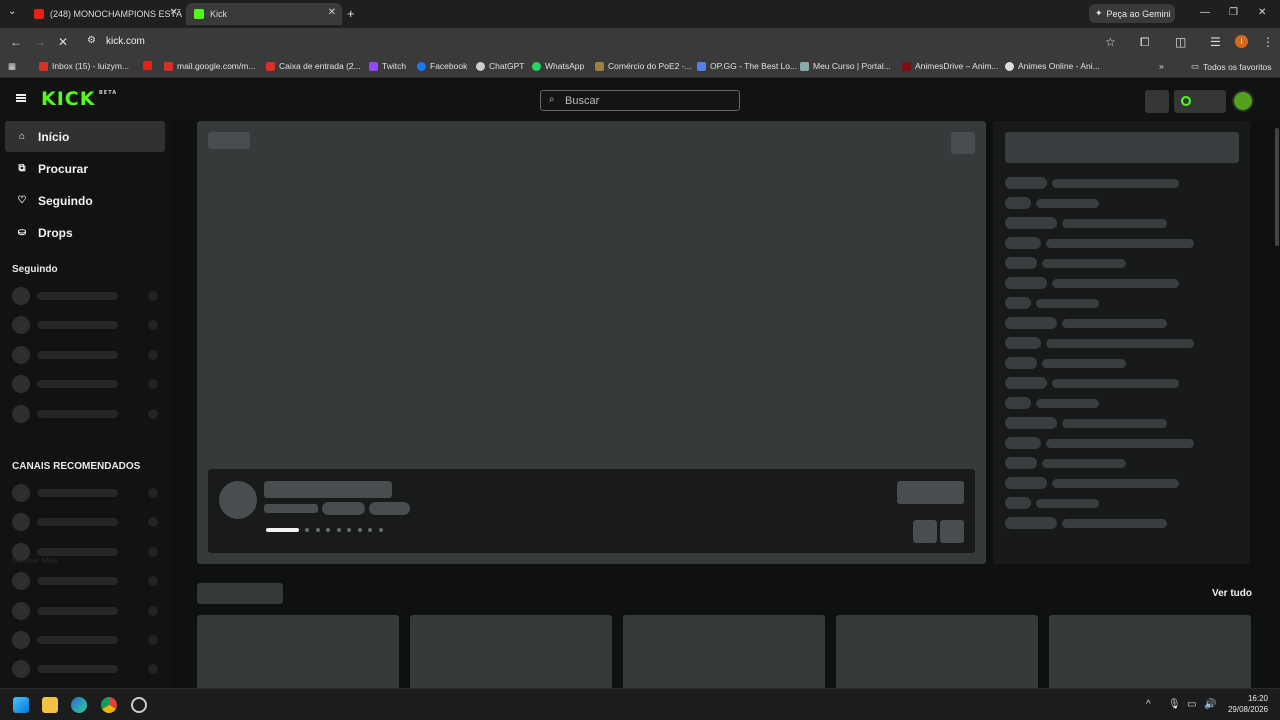 This screenshot has height=720, width=1280. Describe the element at coordinates (85, 232) in the screenshot. I see `sidebar-item-drops: ⛀ Drops` at that location.